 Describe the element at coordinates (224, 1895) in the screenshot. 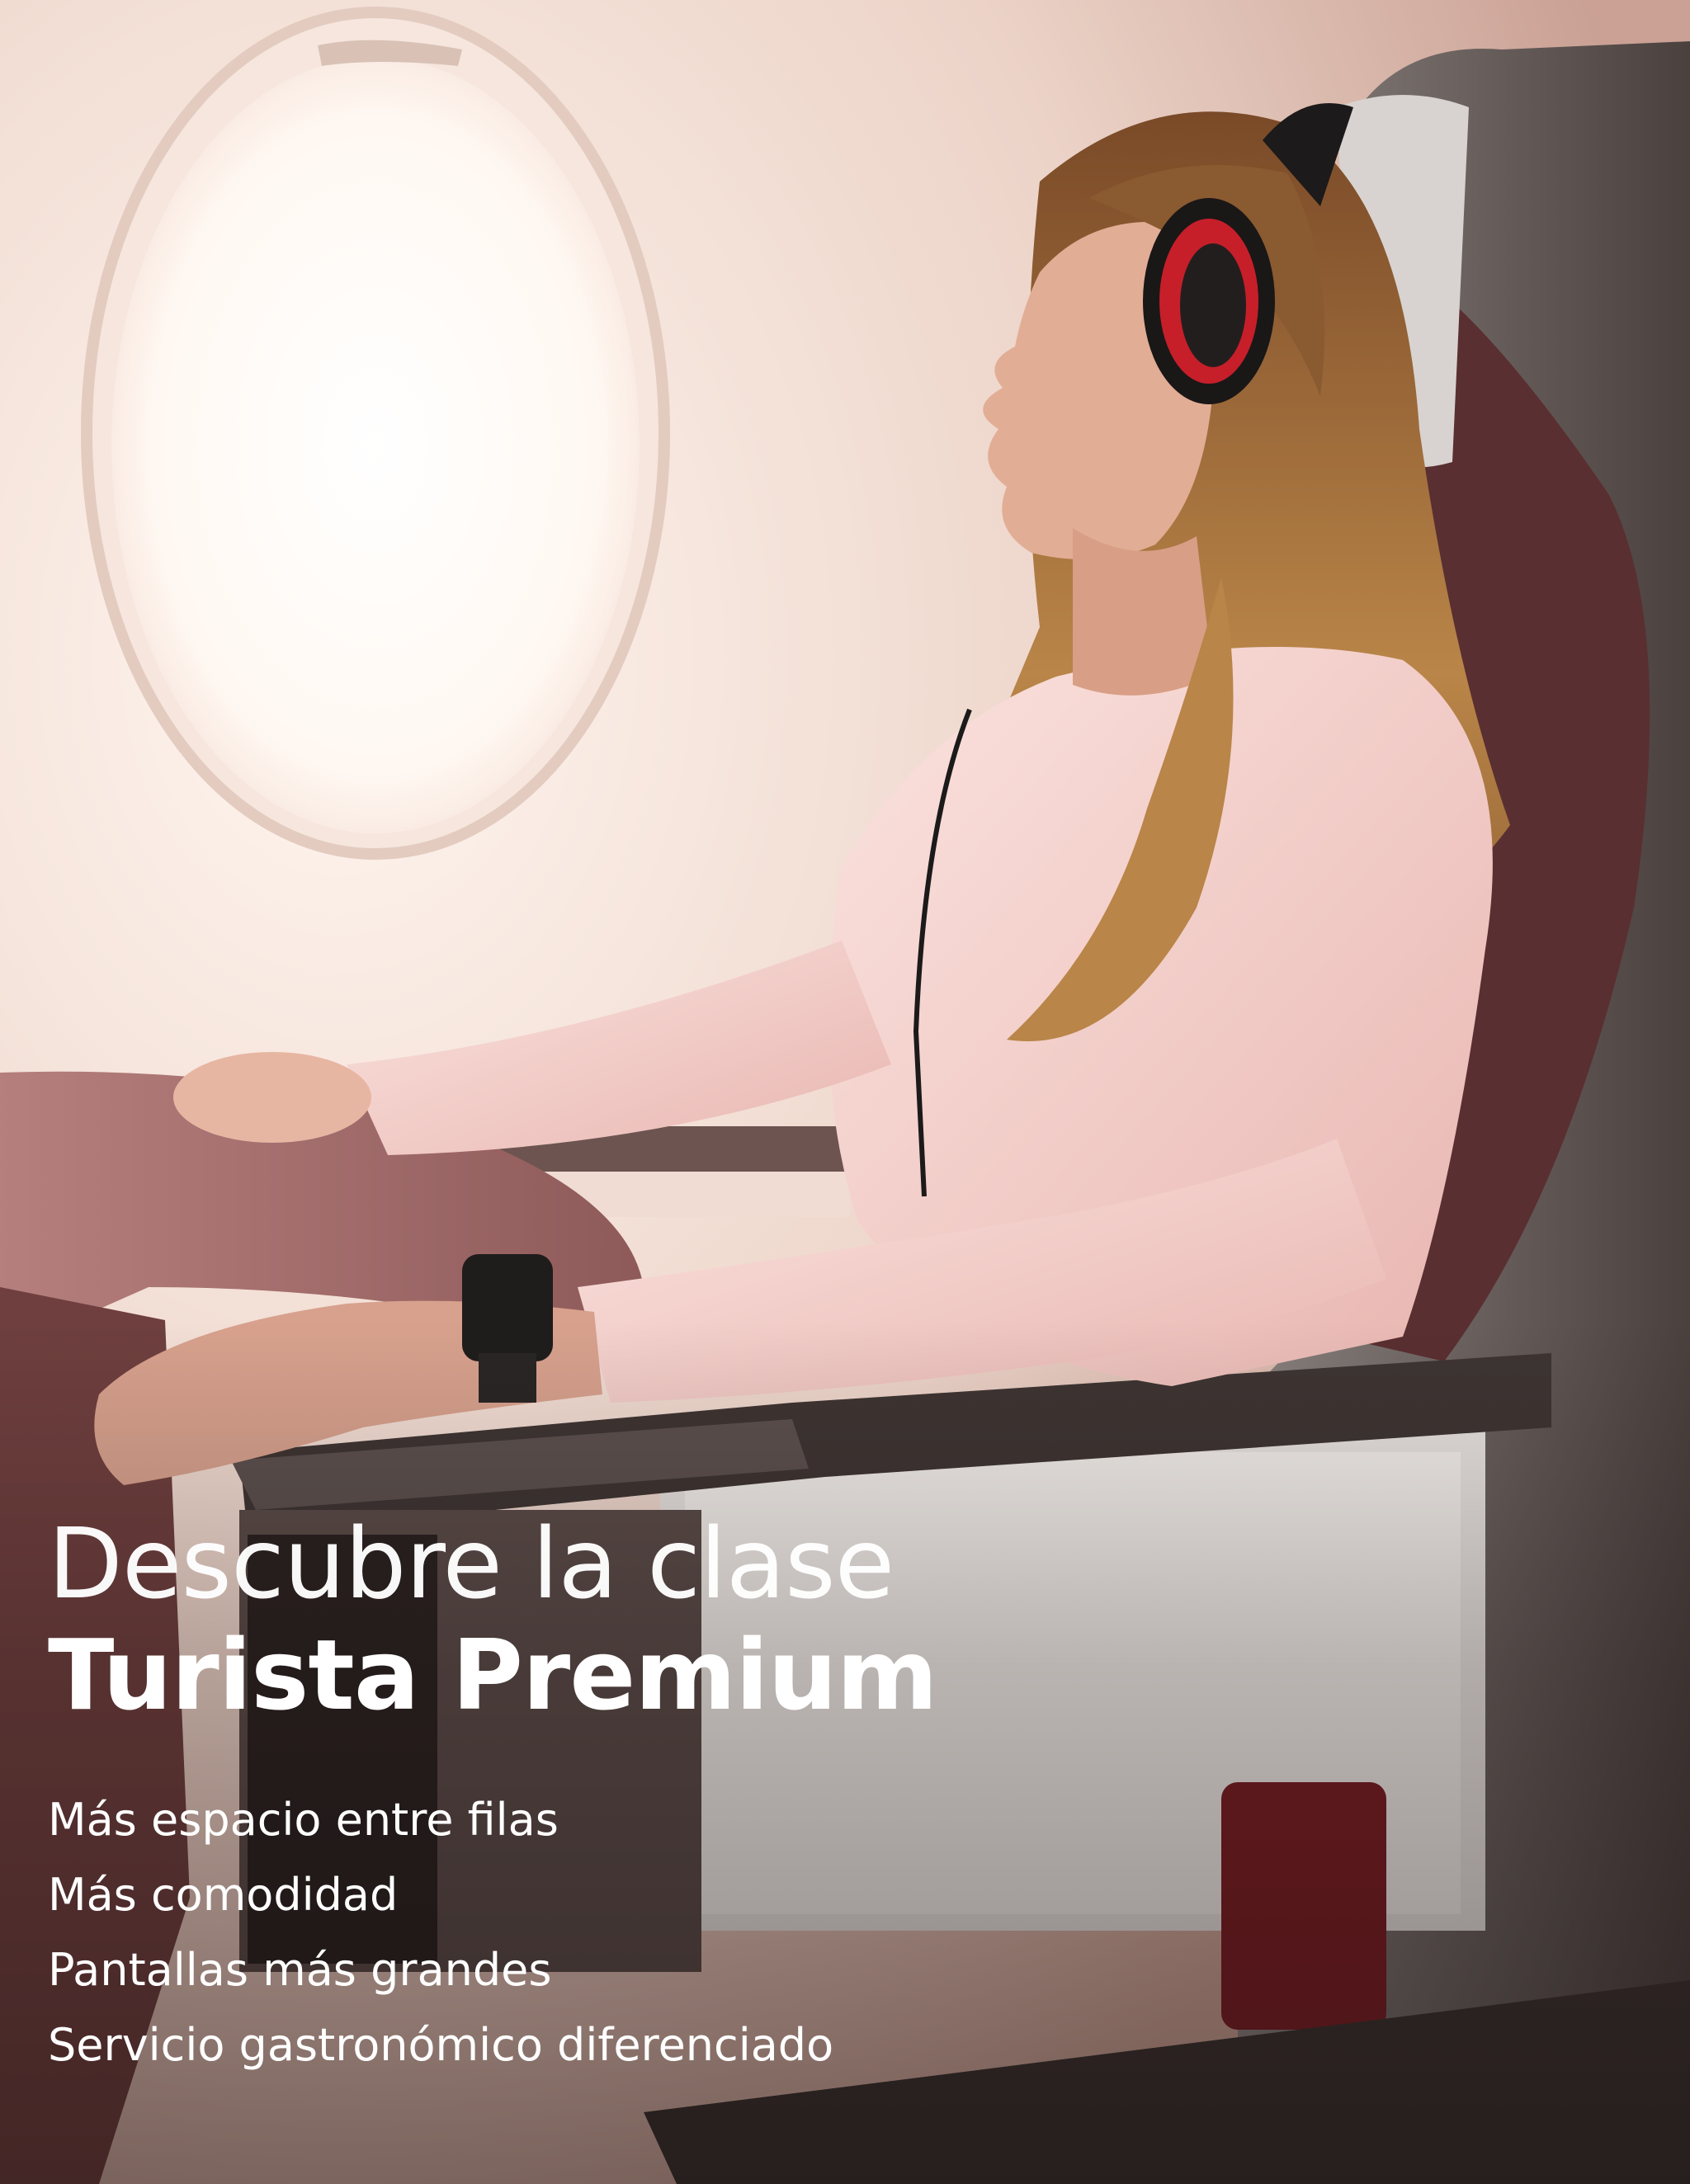

I see `feature-item: Más comodidad` at that location.